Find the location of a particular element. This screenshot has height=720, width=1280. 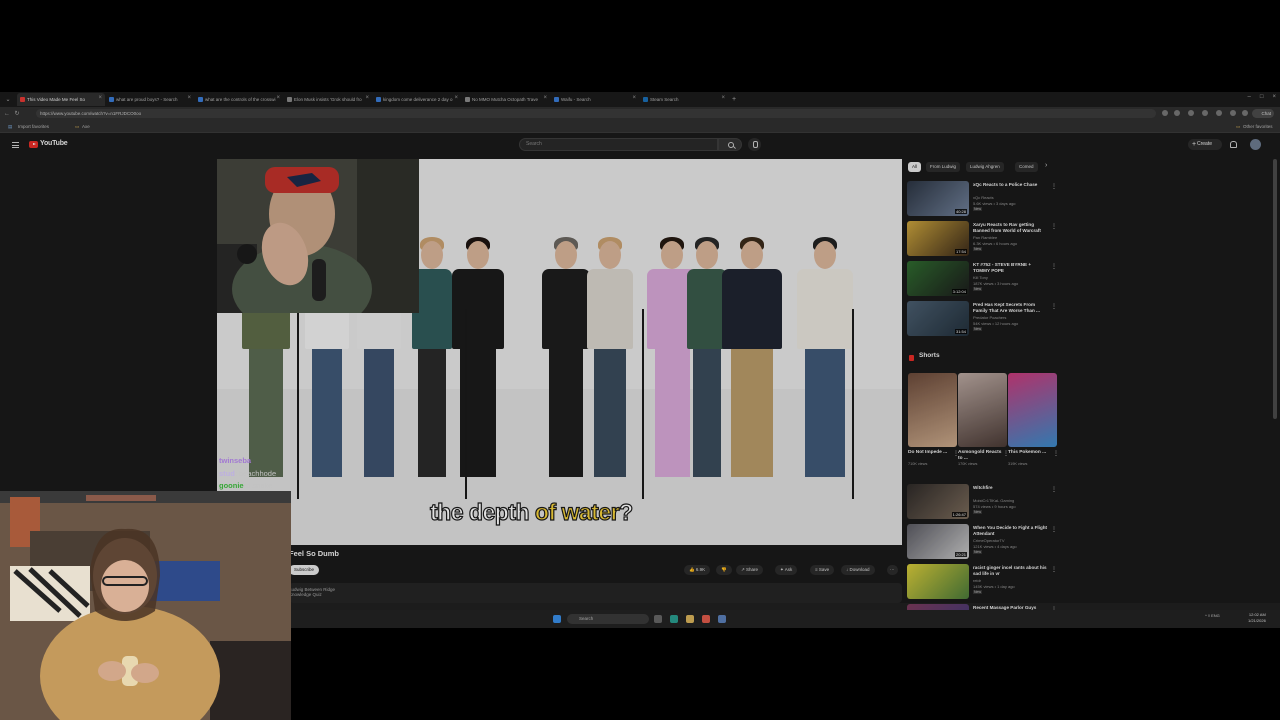

video-title-link: KT #752 - STEVE BYRNE + TOMMY POPE is located at coordinates (1011, 268).